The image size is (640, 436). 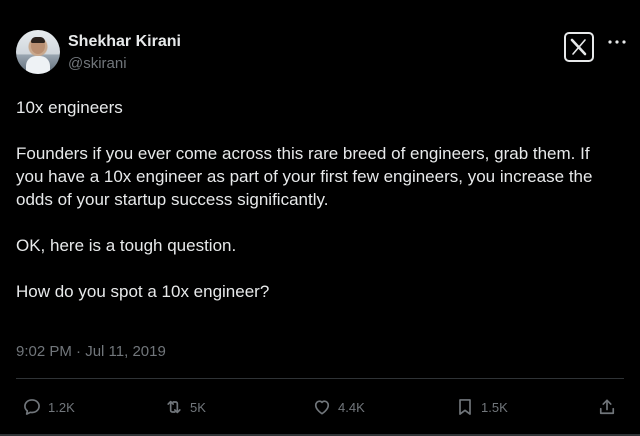 I want to click on bookmark-button: 1.5K, so click(x=481, y=407).